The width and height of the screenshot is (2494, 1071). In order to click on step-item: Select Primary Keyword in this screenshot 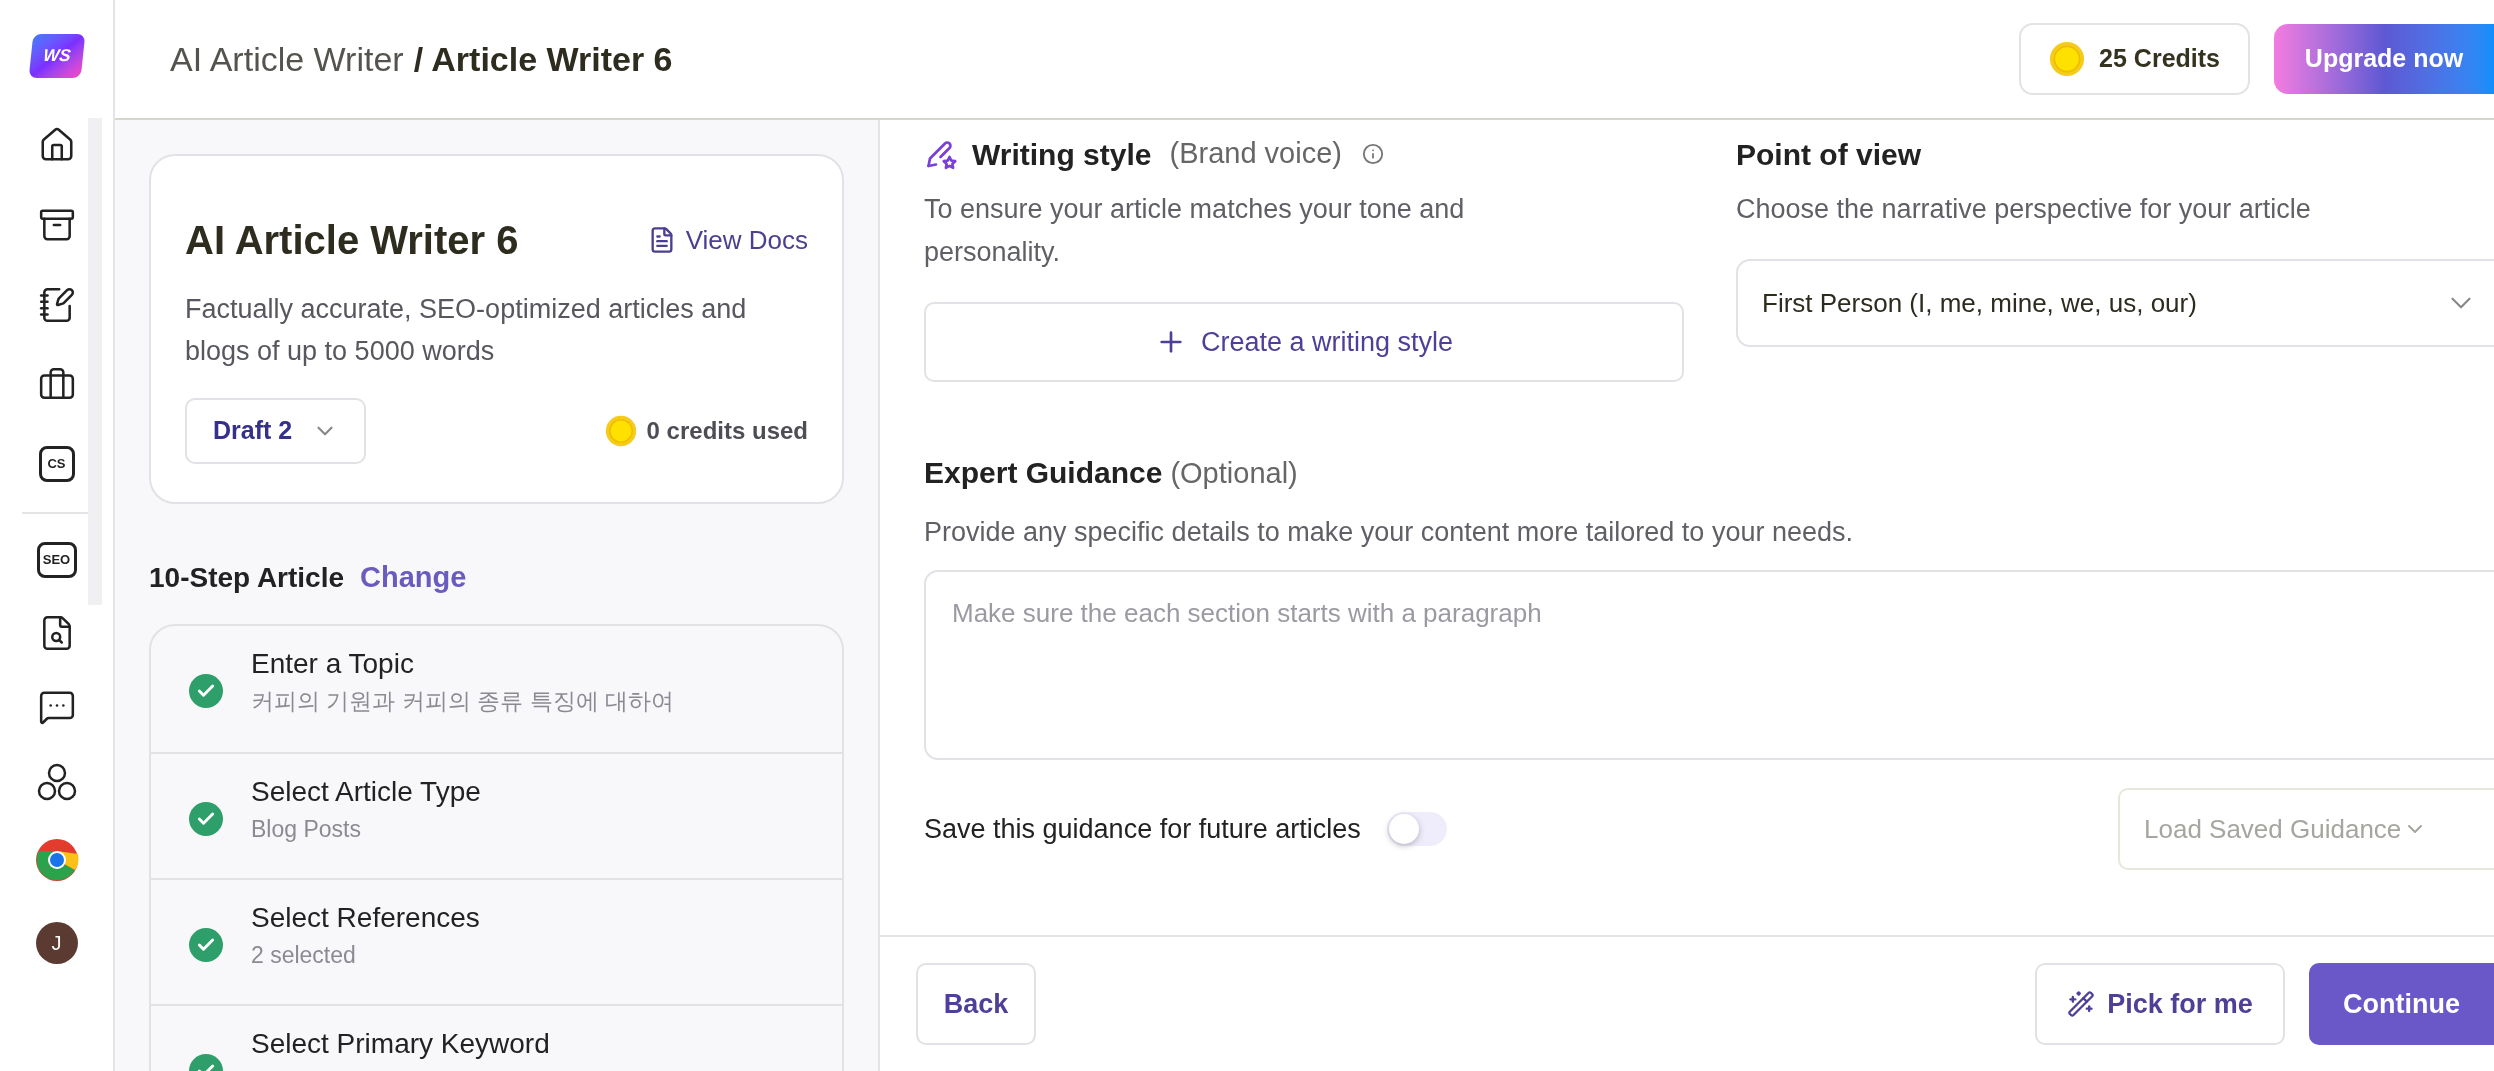, I will do `click(496, 1037)`.